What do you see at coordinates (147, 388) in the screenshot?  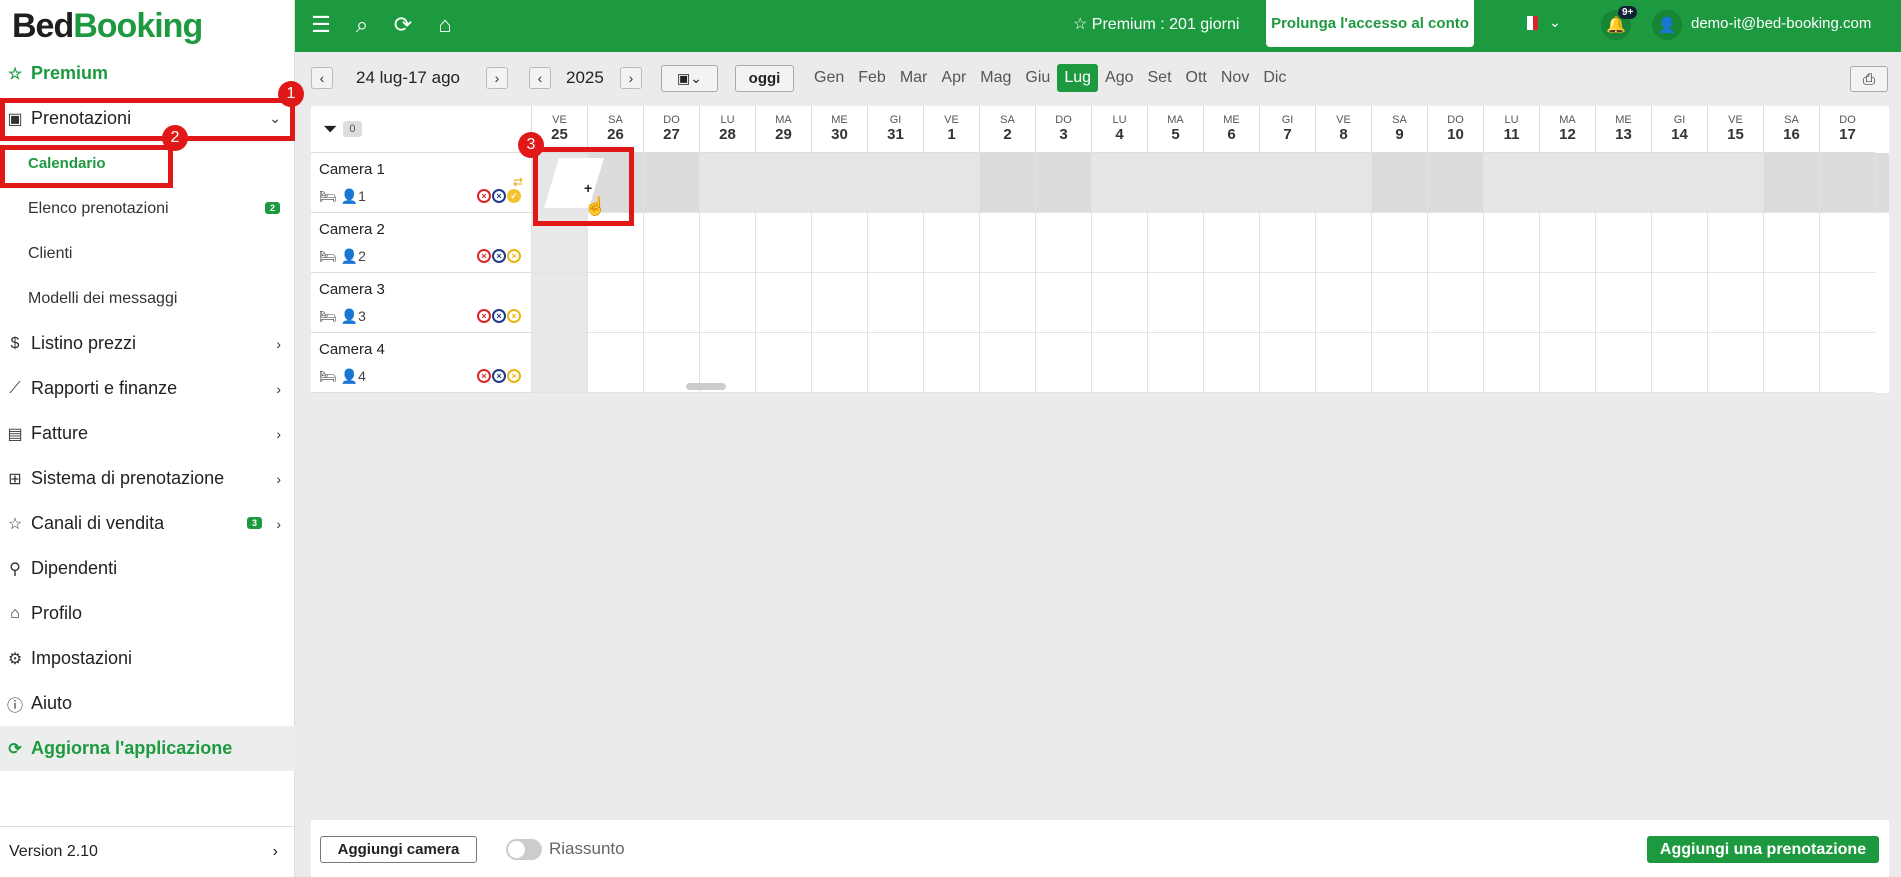 I see `sidebar-item-rapporti-finanze: ⟋ Rapporti e finanze ›` at bounding box center [147, 388].